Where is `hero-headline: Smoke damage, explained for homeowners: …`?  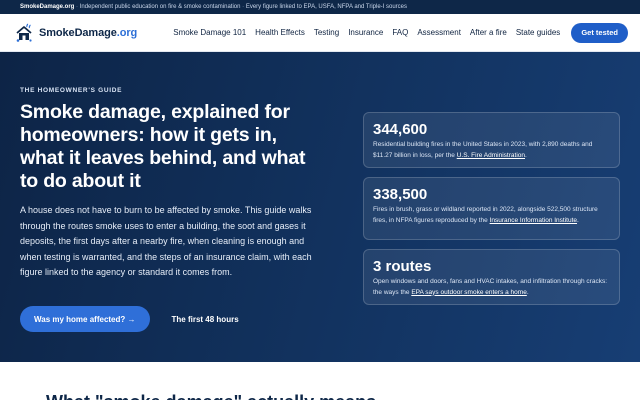 hero-headline: Smoke damage, explained for homeowners: … is located at coordinates (163, 146).